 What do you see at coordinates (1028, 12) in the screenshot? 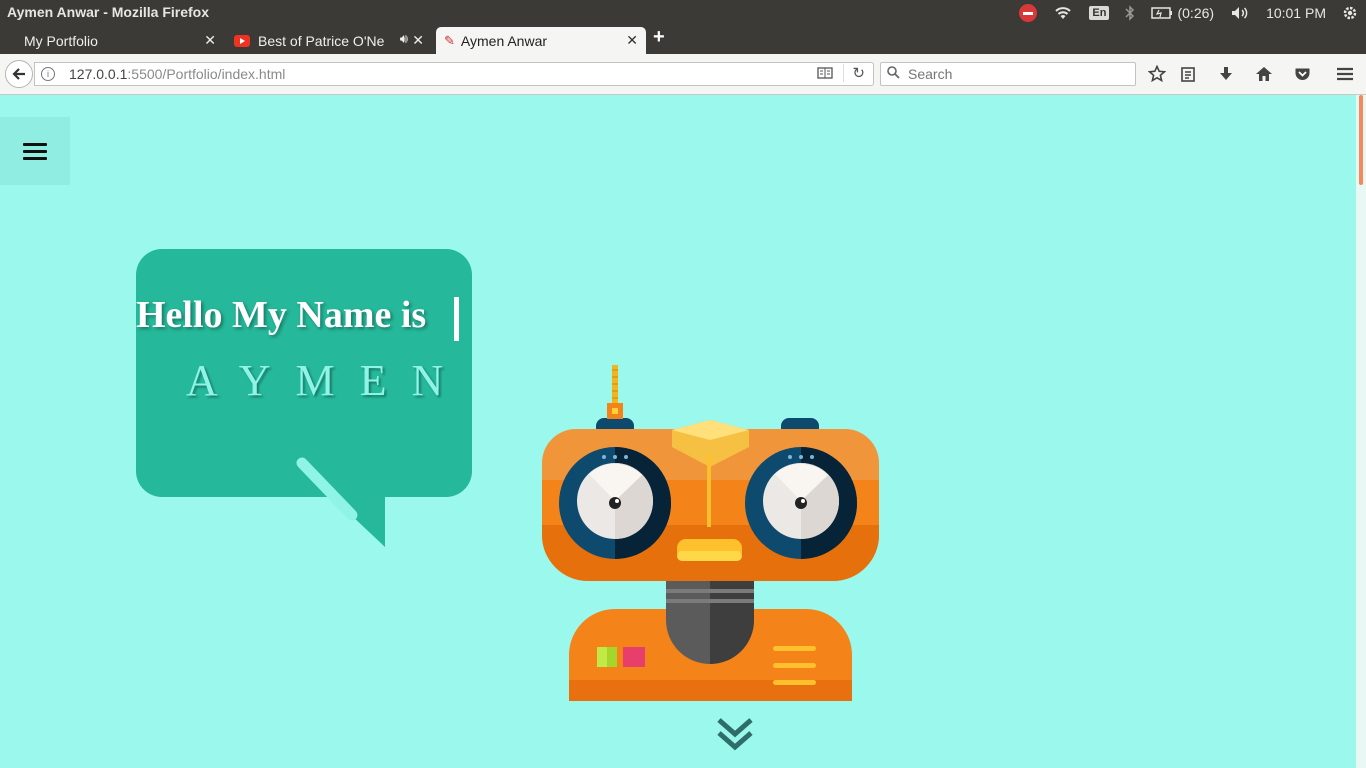
I see `stop-icon` at bounding box center [1028, 12].